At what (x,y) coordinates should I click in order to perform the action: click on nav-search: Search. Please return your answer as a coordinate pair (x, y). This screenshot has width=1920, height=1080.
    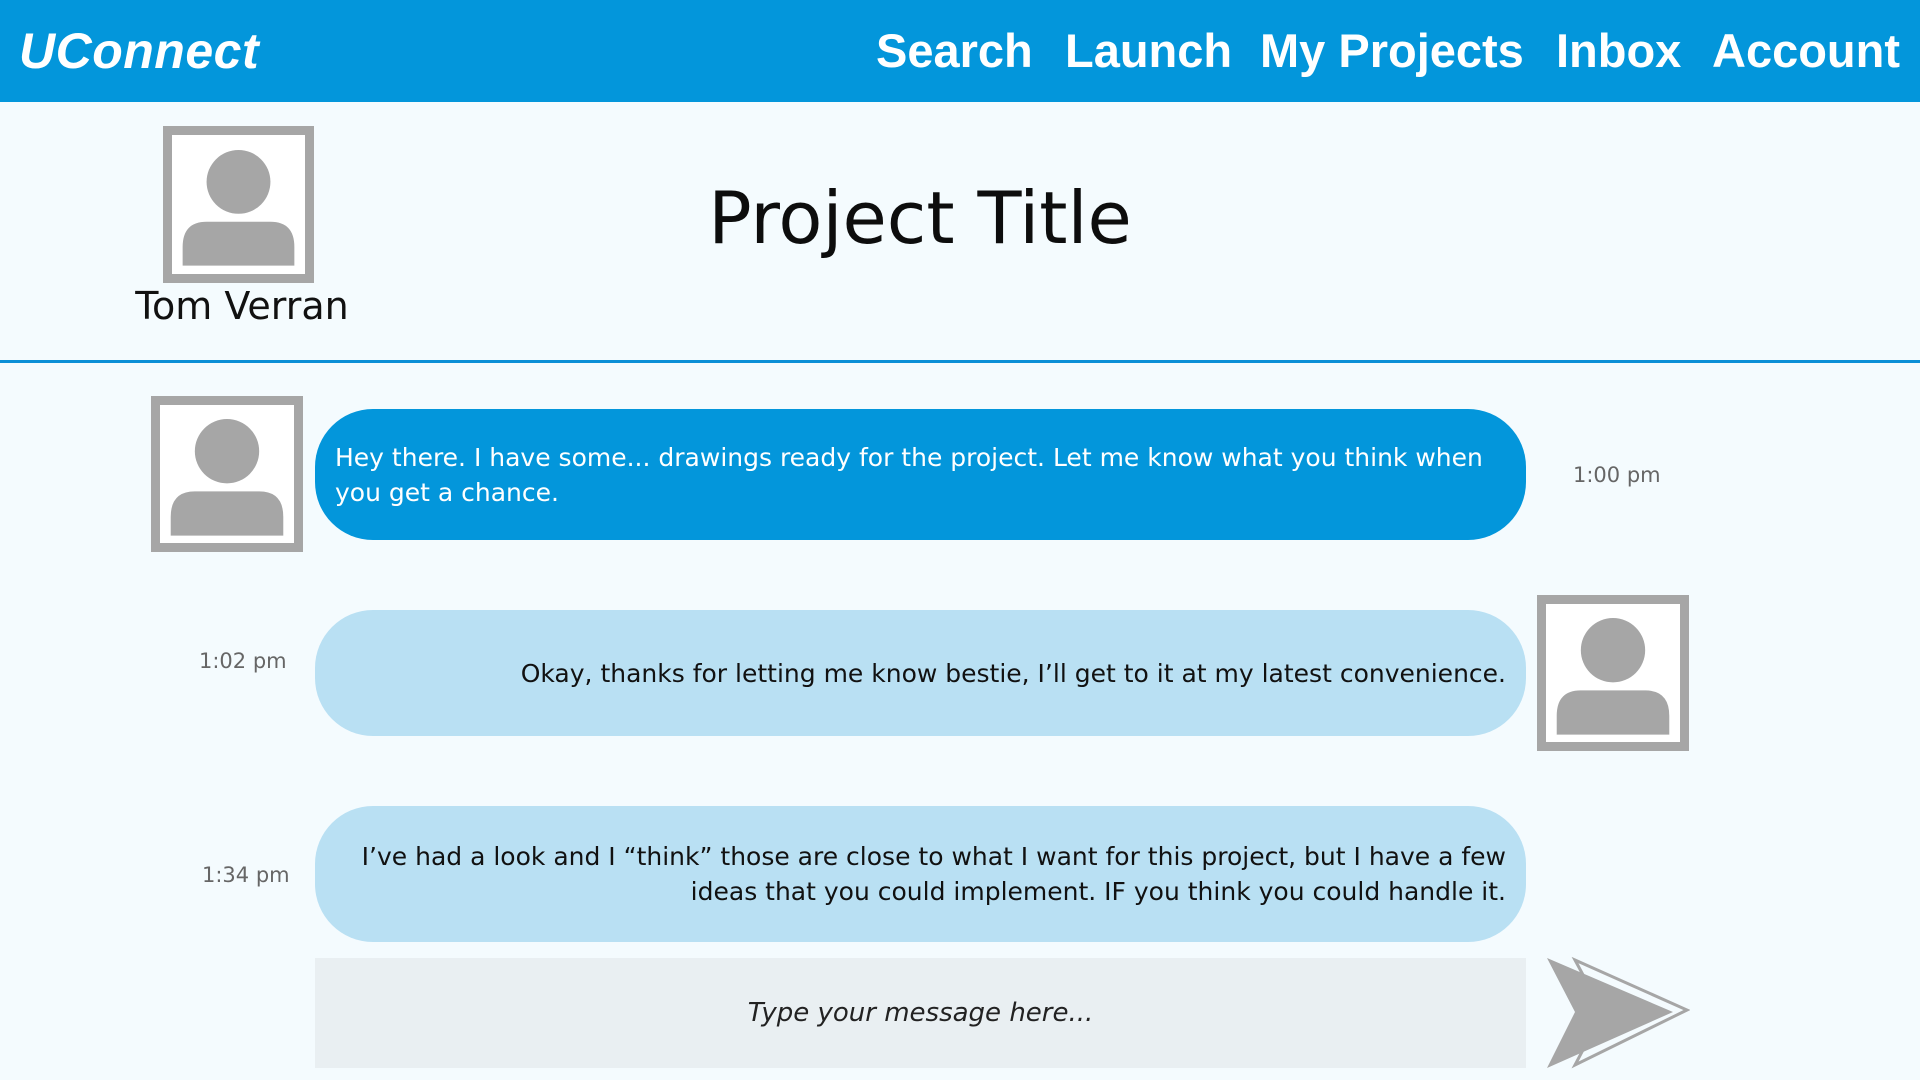
    Looking at the image, I should click on (954, 51).